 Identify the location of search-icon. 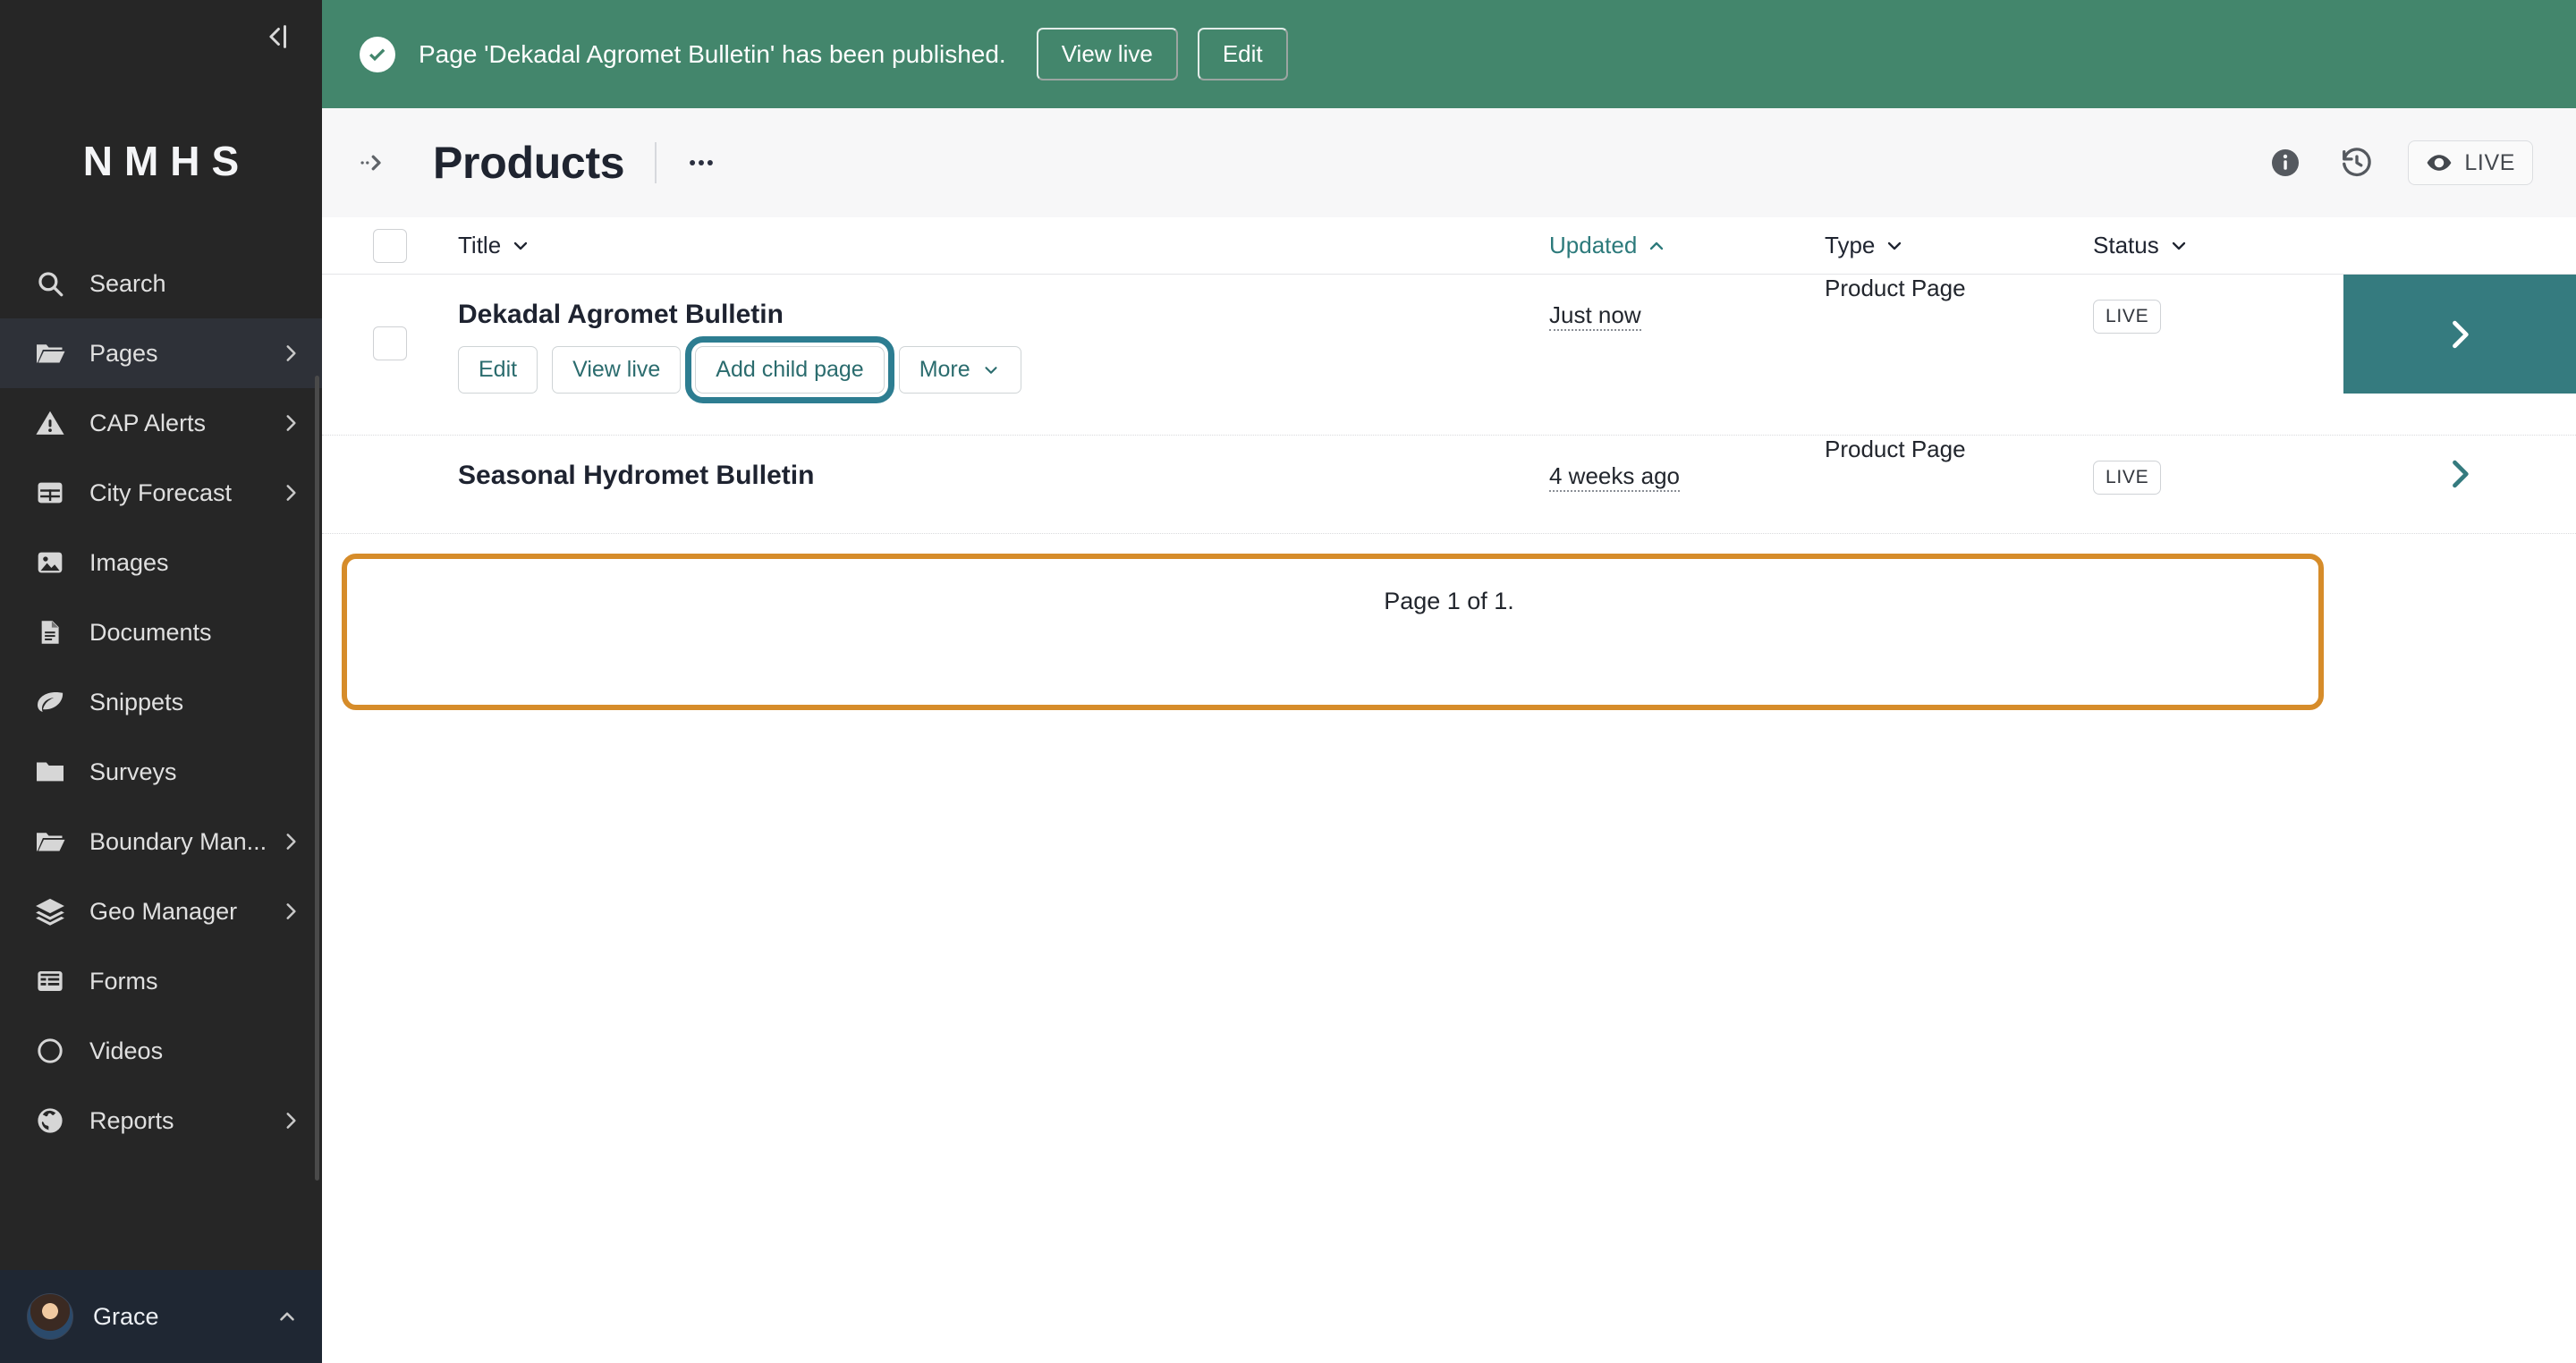
(50, 283).